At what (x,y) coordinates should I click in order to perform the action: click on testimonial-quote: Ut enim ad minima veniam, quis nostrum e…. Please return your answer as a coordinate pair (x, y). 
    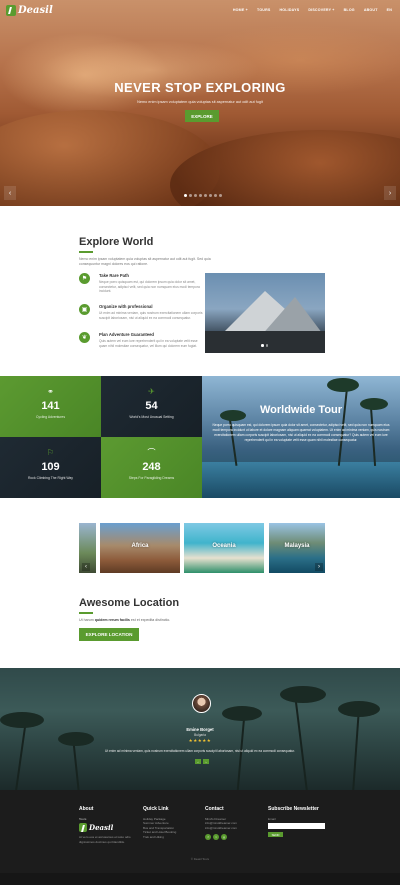
    Looking at the image, I should click on (200, 751).